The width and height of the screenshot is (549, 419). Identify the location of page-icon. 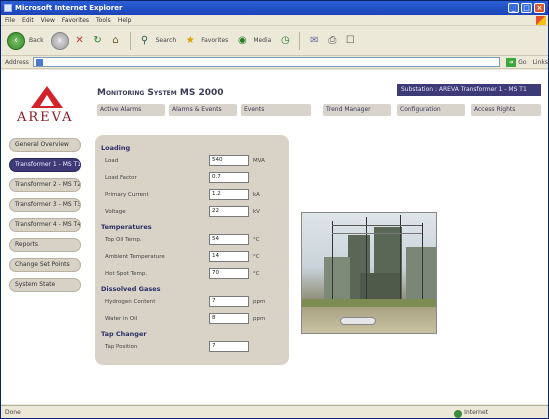
(39, 62).